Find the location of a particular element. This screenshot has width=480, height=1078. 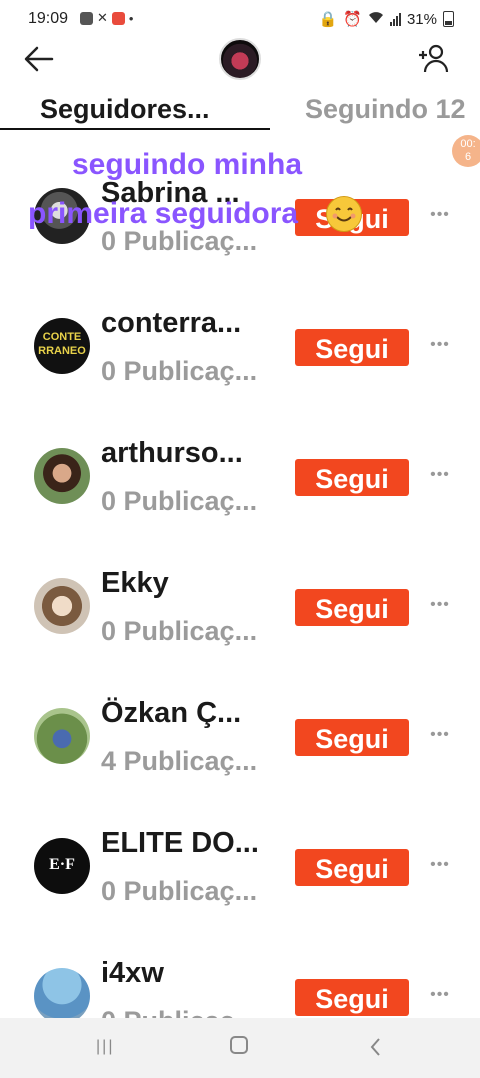

recents-icon: ||| is located at coordinates (106, 1047).